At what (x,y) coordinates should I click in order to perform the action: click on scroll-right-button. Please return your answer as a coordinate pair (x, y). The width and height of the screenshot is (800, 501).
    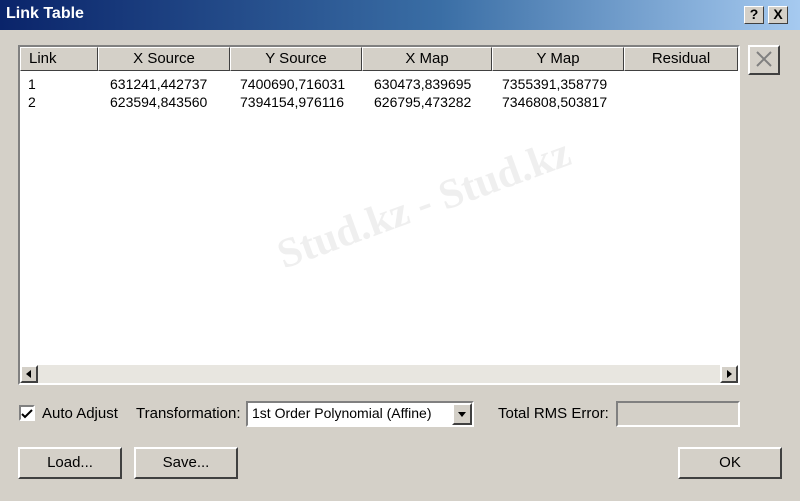
    Looking at the image, I should click on (729, 374).